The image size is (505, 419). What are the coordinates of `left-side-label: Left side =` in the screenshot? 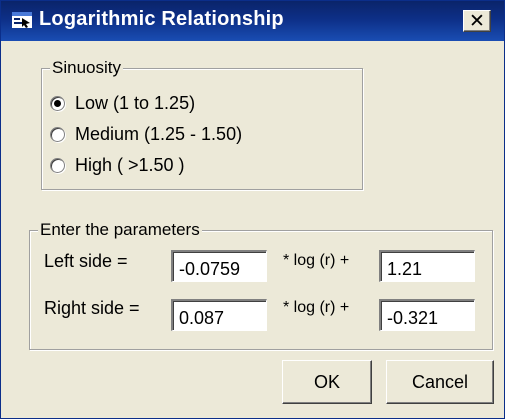 It's located at (86, 261).